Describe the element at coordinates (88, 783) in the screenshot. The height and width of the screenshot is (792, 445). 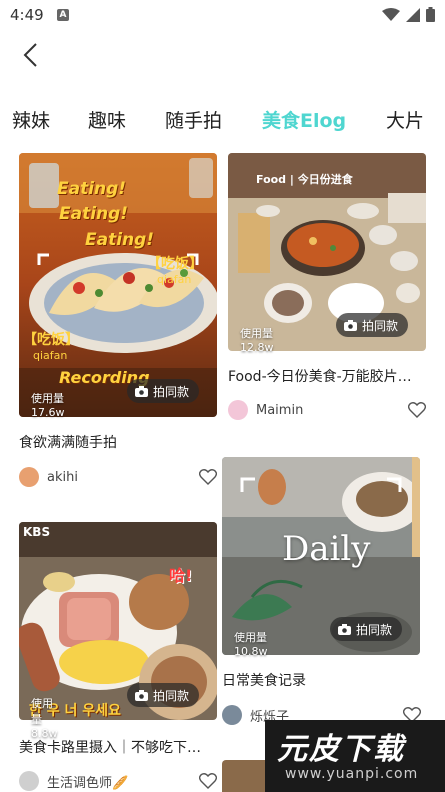
I see `author-name: 生活调色师🥖` at that location.